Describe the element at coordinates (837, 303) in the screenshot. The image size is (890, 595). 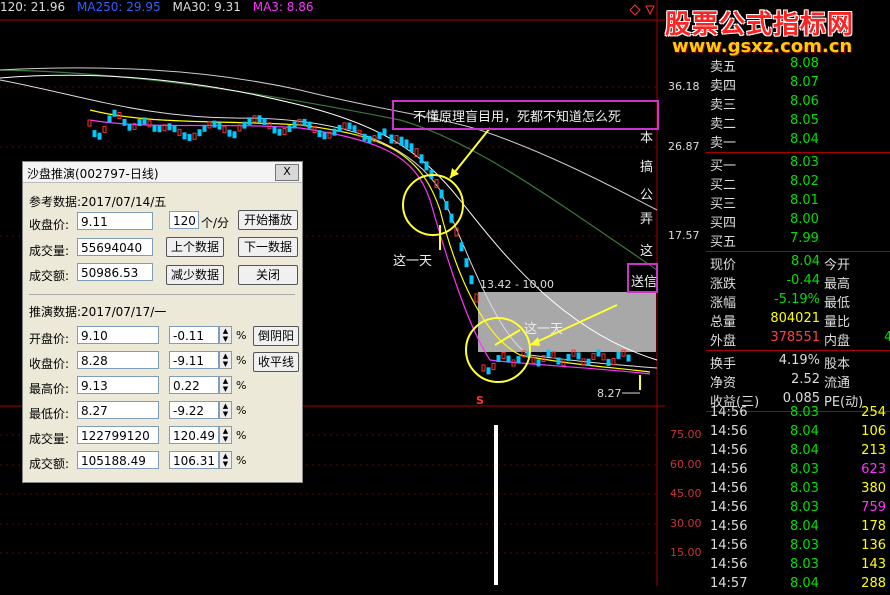
I see `stat-label-2: 最低` at that location.